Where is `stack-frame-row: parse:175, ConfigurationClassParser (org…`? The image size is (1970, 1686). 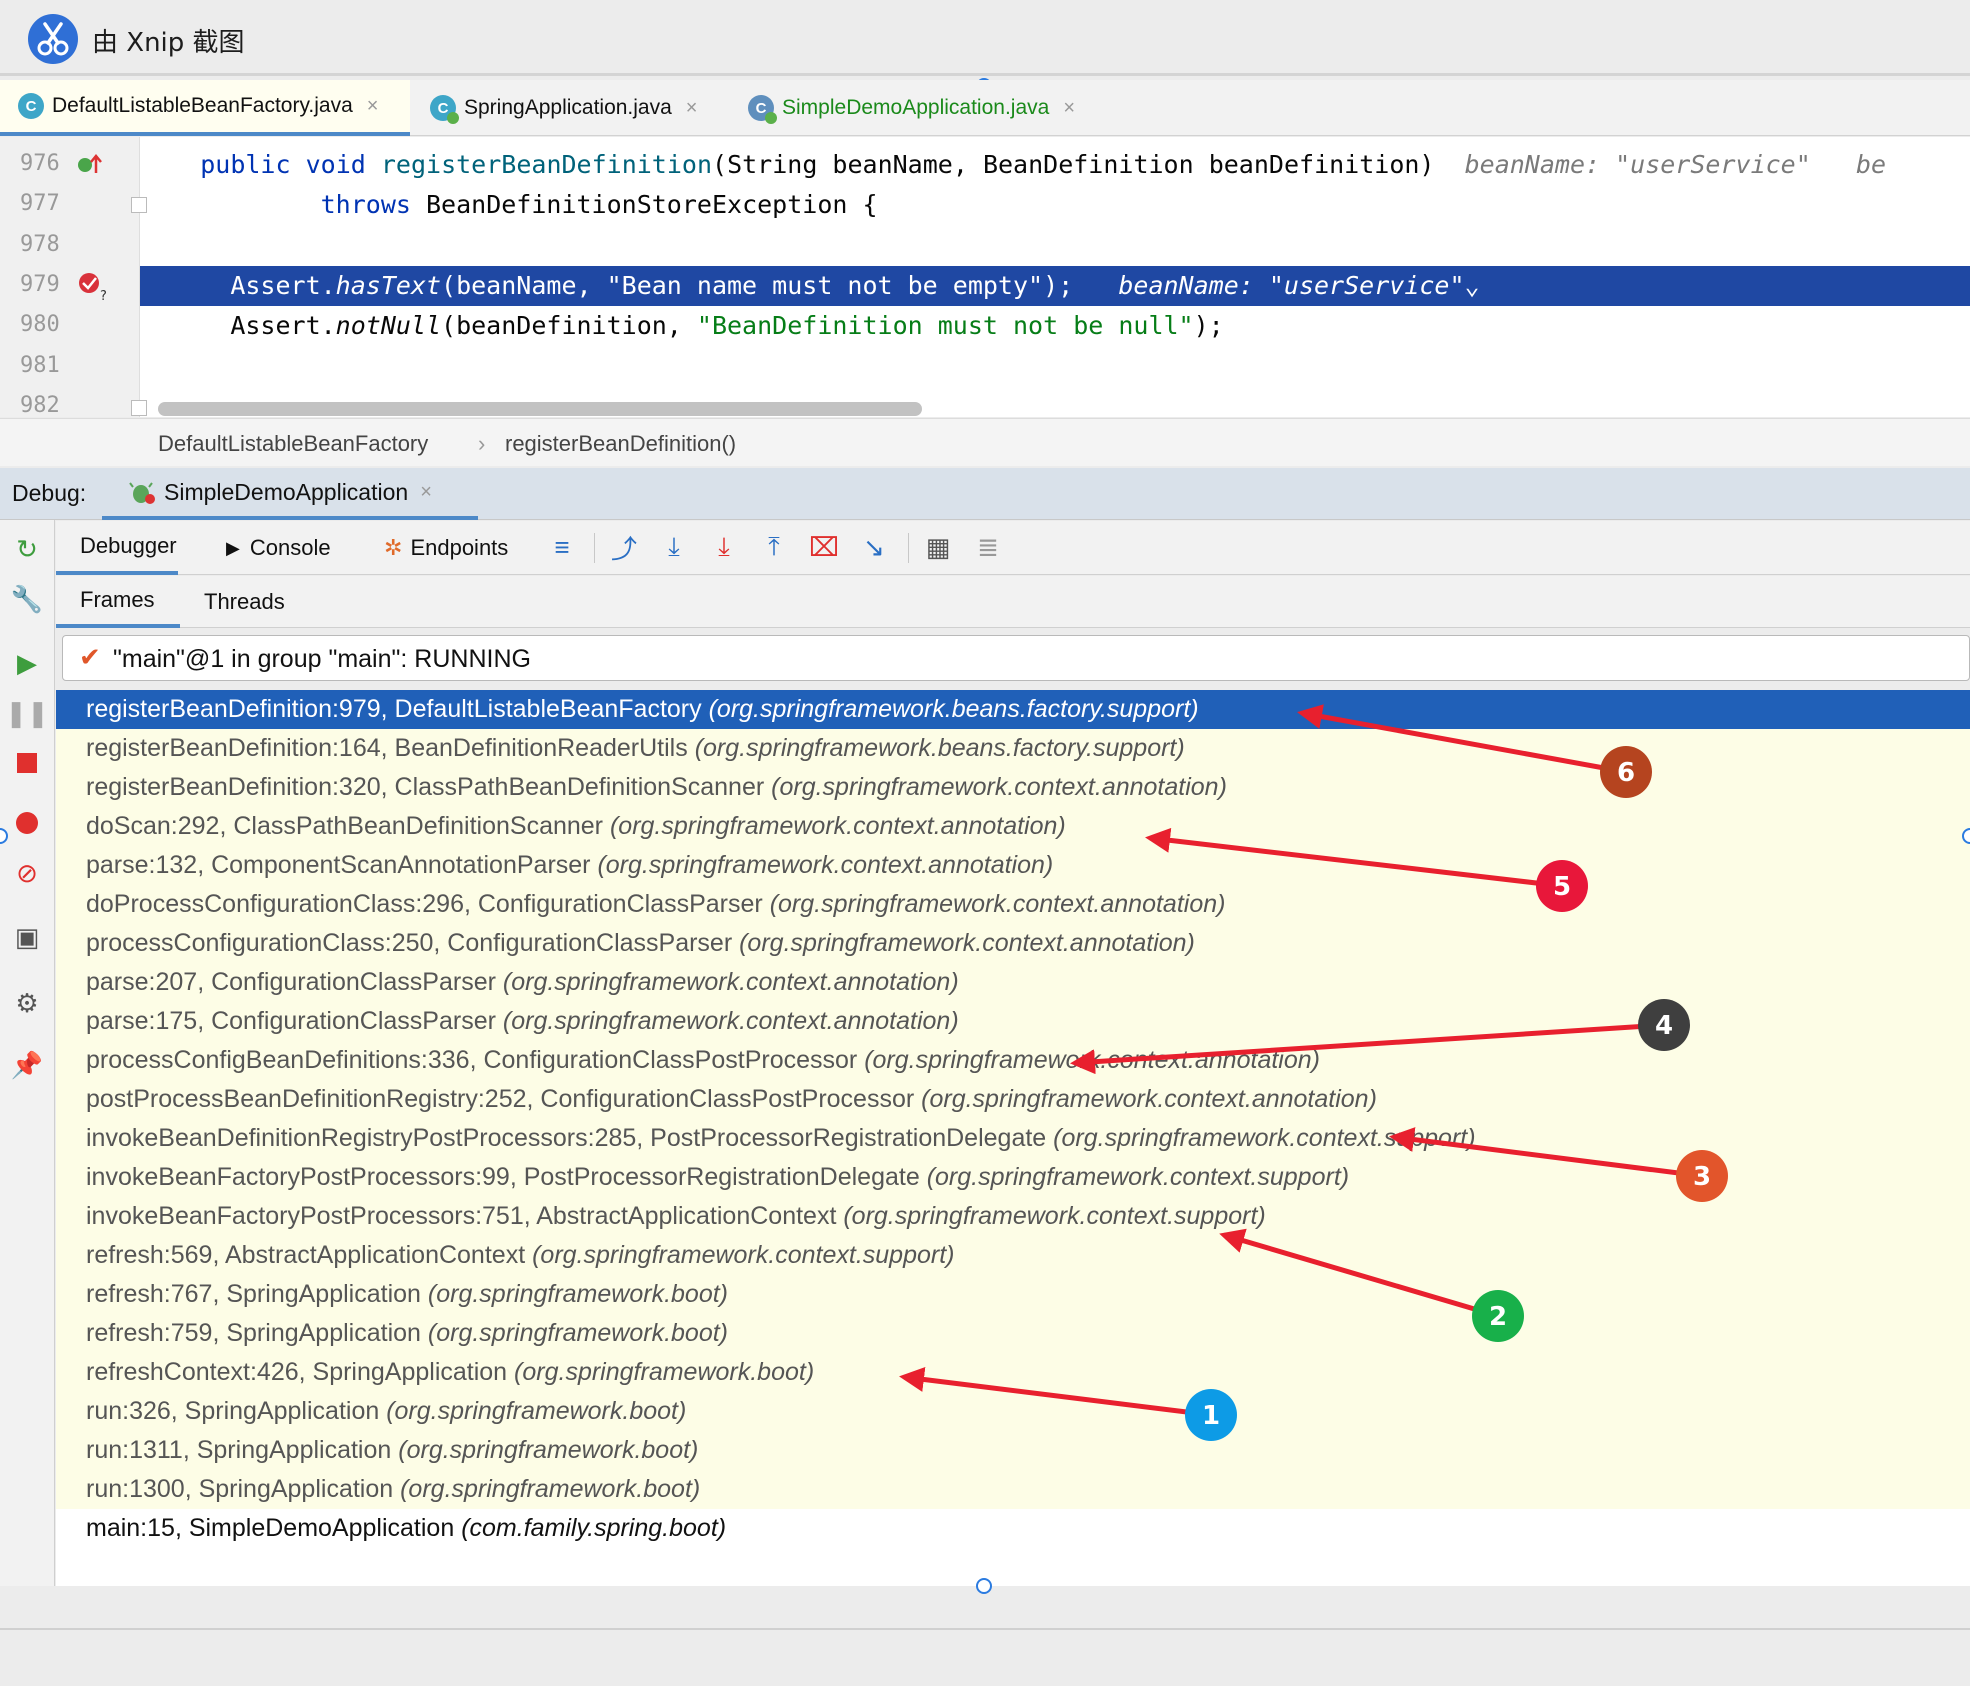
stack-frame-row: parse:175, ConfigurationClassParser (org… is located at coordinates (1013, 1021).